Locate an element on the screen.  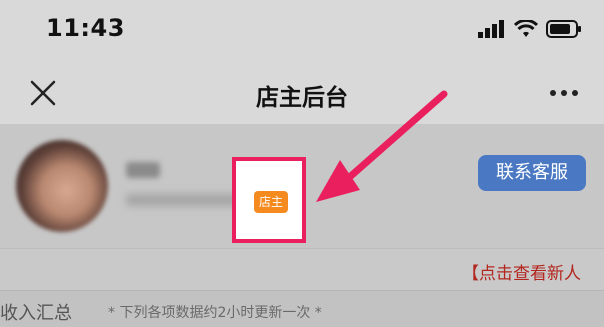
income-summary-header: 收入汇总 * 下列各项数据约2小时更新一次 * is located at coordinates (302, 308).